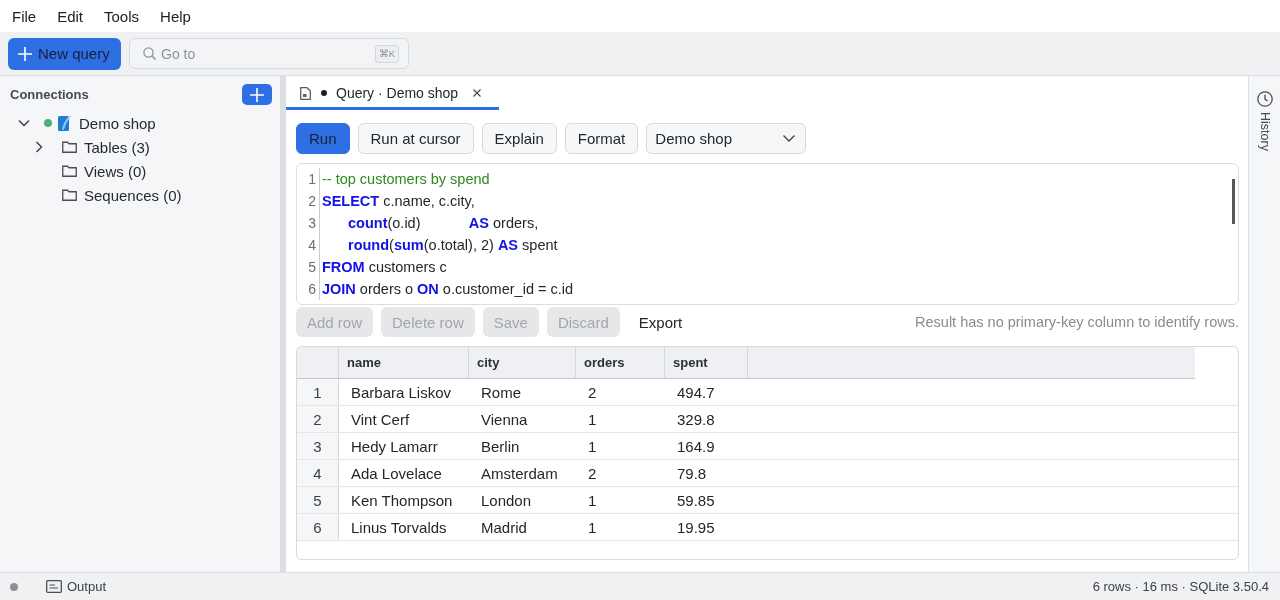 The image size is (1280, 600). Describe the element at coordinates (415, 138) in the screenshot. I see `toolbar-button: Run at cursor` at that location.